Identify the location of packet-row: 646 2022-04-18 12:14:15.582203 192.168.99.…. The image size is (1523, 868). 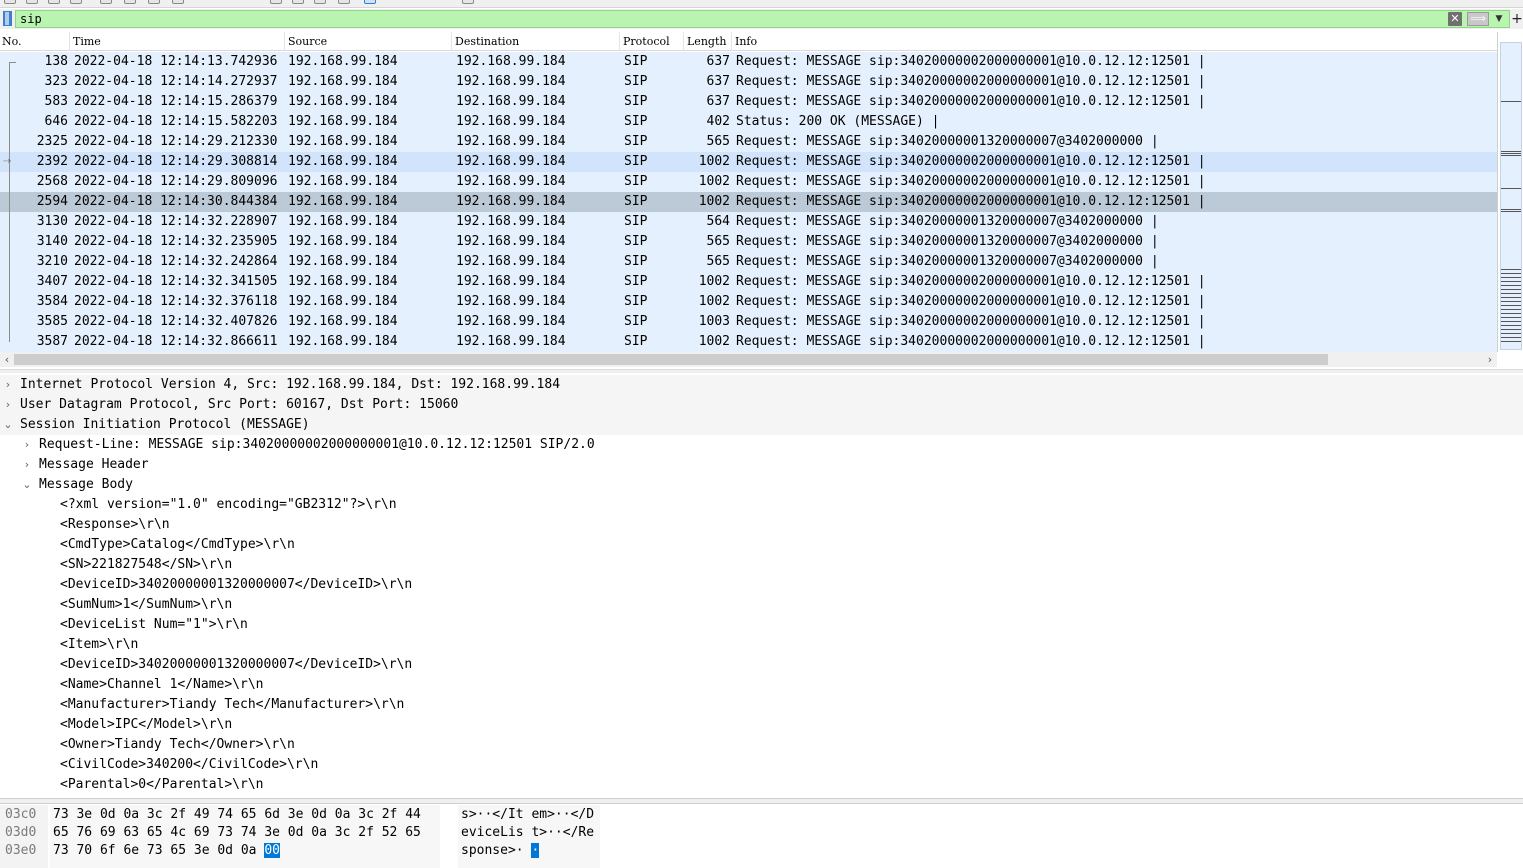
(748, 122).